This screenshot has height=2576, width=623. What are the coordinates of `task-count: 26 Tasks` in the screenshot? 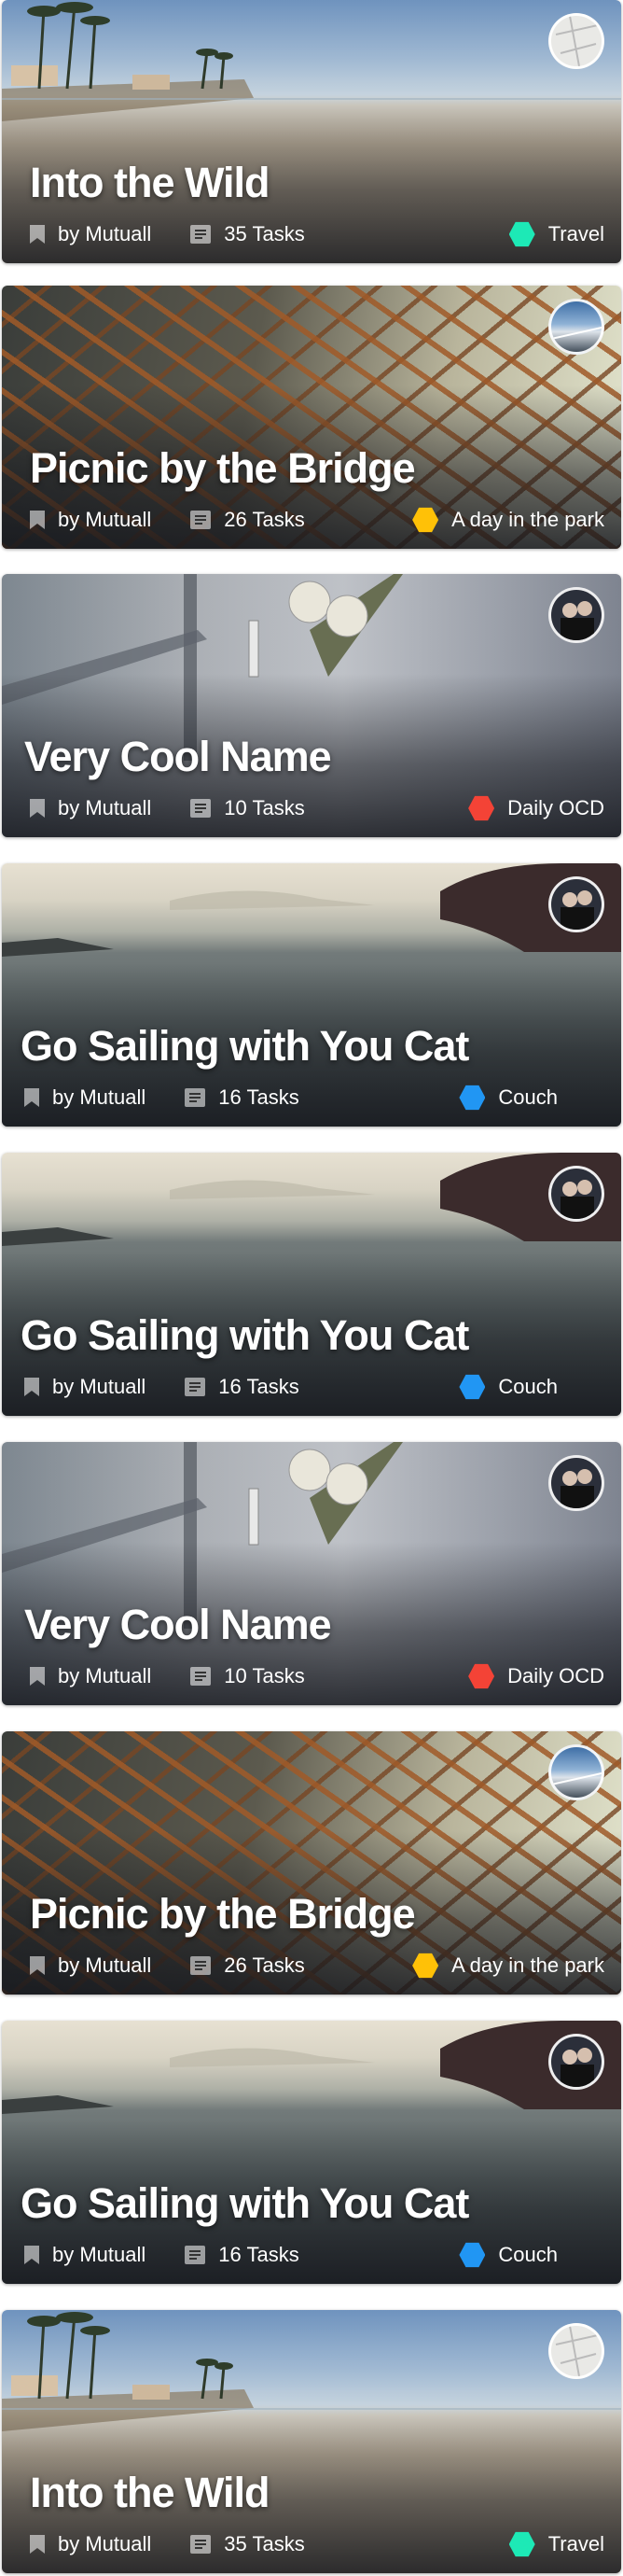 It's located at (248, 1965).